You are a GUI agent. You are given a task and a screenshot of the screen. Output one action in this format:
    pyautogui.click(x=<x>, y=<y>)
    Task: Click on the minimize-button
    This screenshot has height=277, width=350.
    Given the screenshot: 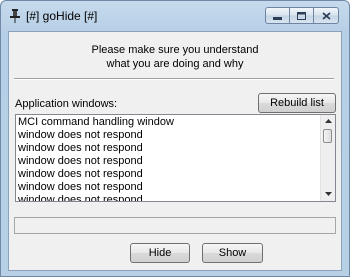 What is the action you would take?
    pyautogui.click(x=277, y=15)
    